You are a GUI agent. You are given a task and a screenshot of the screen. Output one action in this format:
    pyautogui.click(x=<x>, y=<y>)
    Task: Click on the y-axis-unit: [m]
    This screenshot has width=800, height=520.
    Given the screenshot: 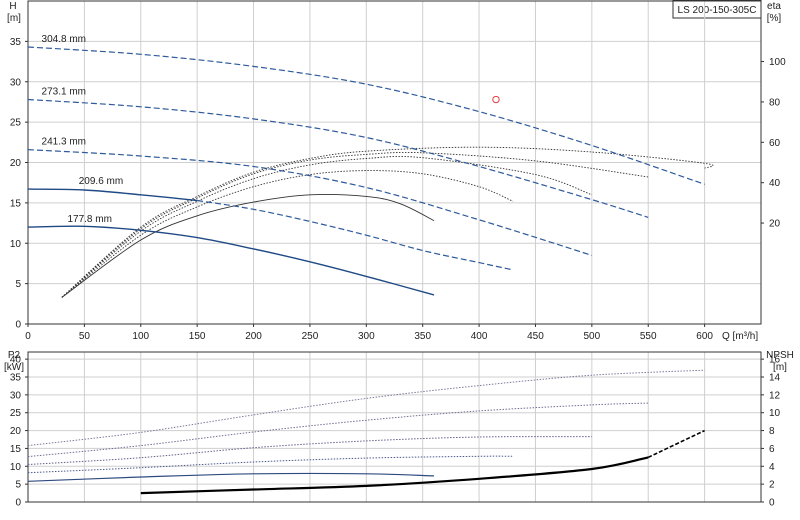 What is the action you would take?
    pyautogui.click(x=14, y=18)
    